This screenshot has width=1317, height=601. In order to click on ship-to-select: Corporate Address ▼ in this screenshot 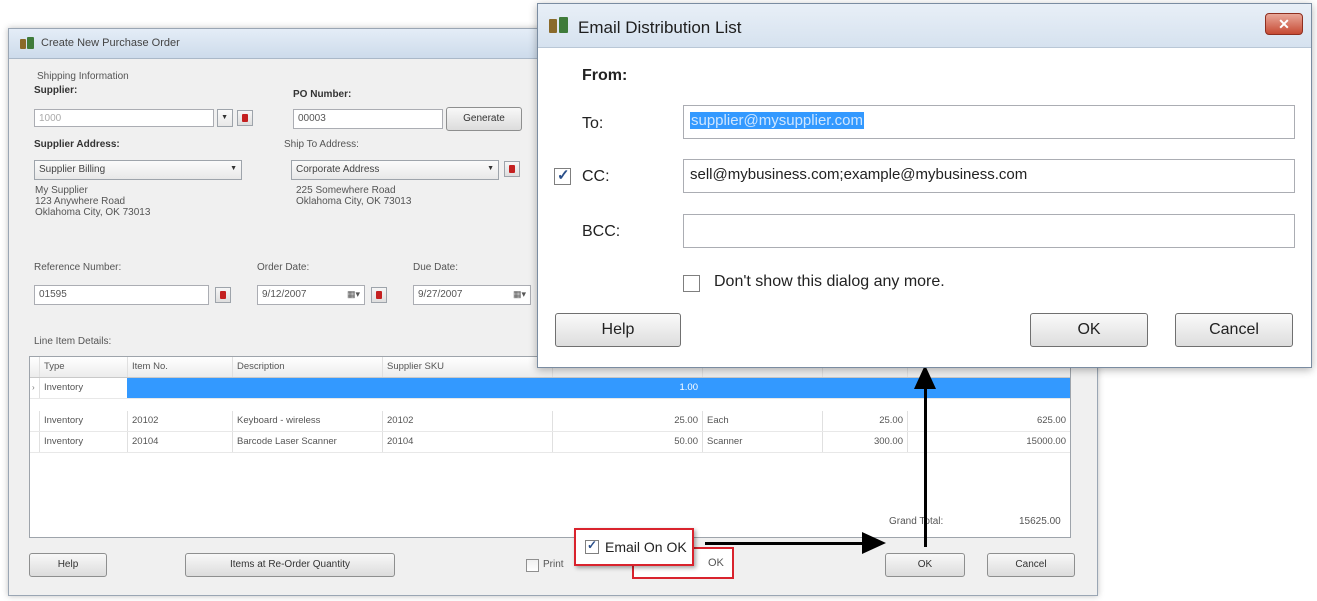, I will do `click(395, 170)`.